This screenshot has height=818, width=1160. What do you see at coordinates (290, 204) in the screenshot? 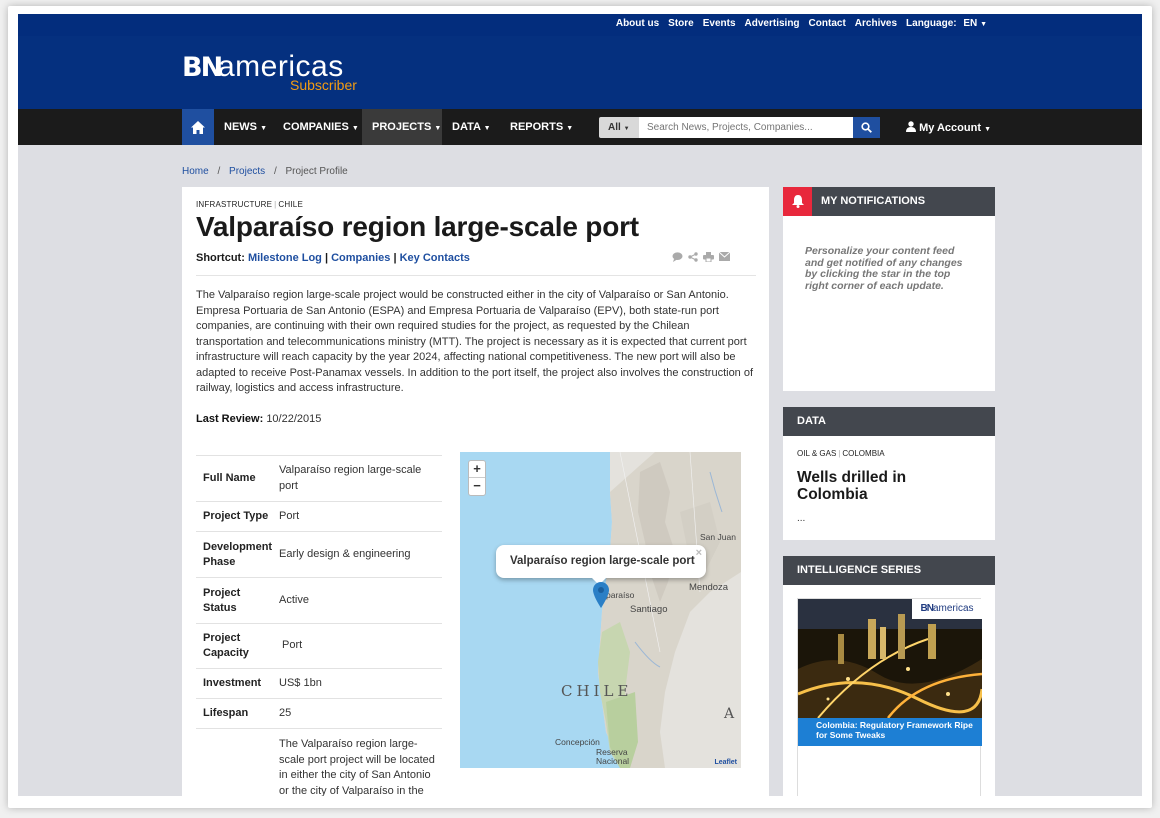
I see `tag-country: CHILE` at bounding box center [290, 204].